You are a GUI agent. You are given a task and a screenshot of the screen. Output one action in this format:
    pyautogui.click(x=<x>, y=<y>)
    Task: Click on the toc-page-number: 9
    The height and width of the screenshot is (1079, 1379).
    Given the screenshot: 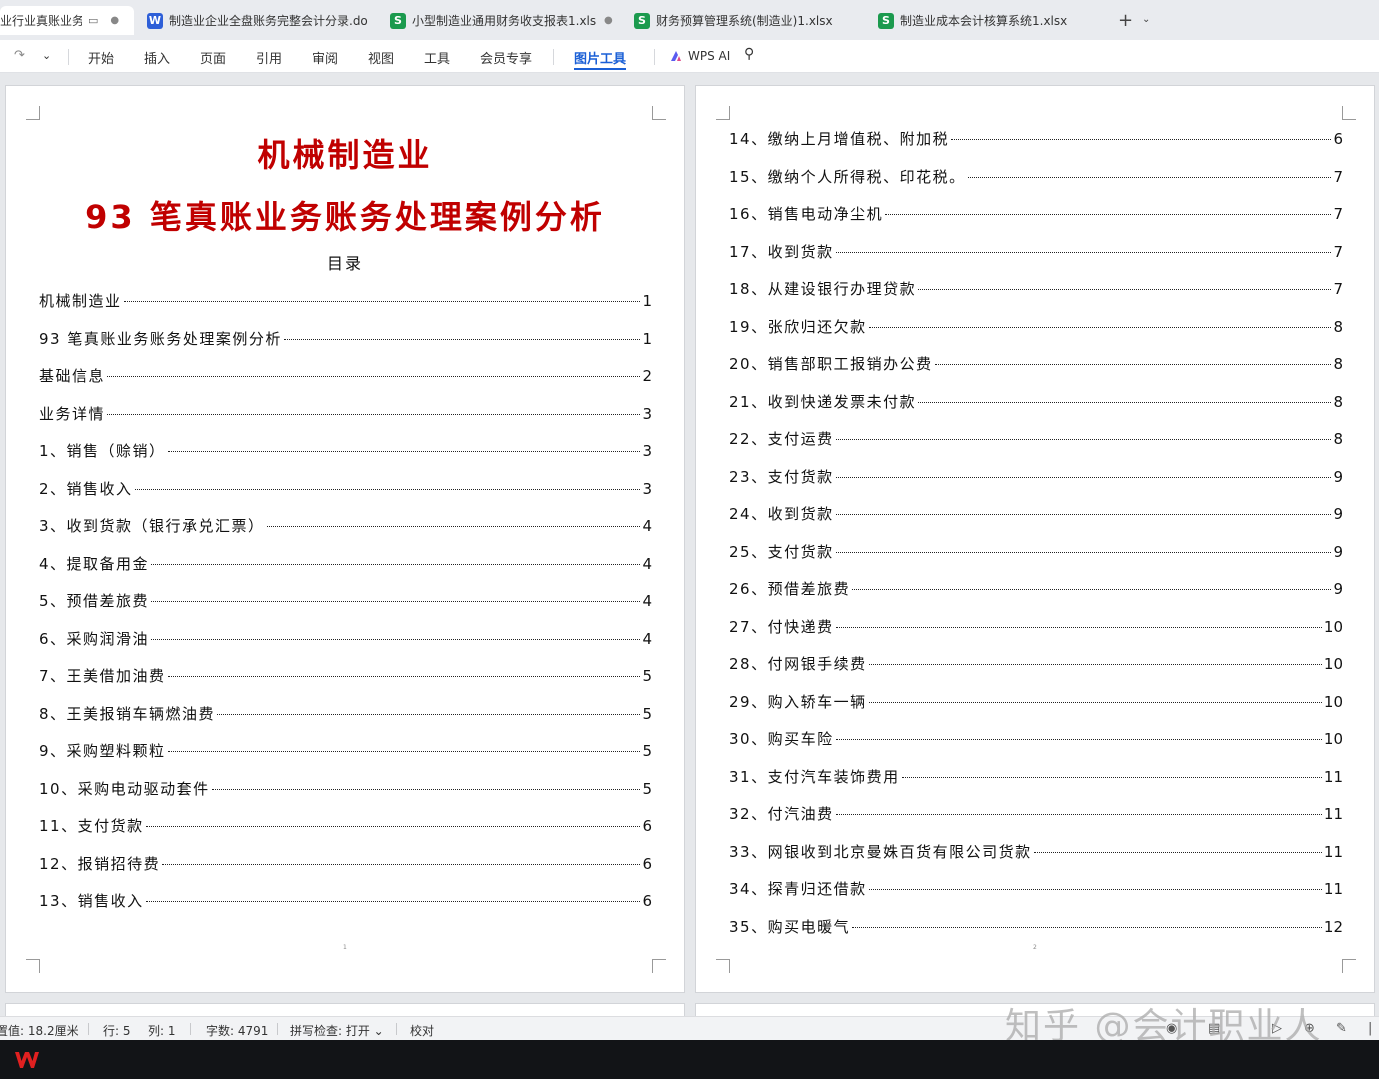 What is the action you would take?
    pyautogui.click(x=1338, y=476)
    